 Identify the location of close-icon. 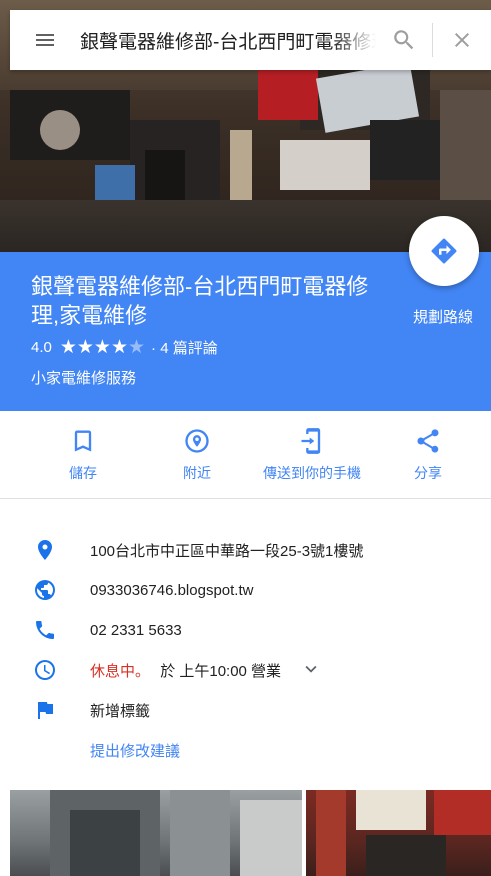
(462, 40).